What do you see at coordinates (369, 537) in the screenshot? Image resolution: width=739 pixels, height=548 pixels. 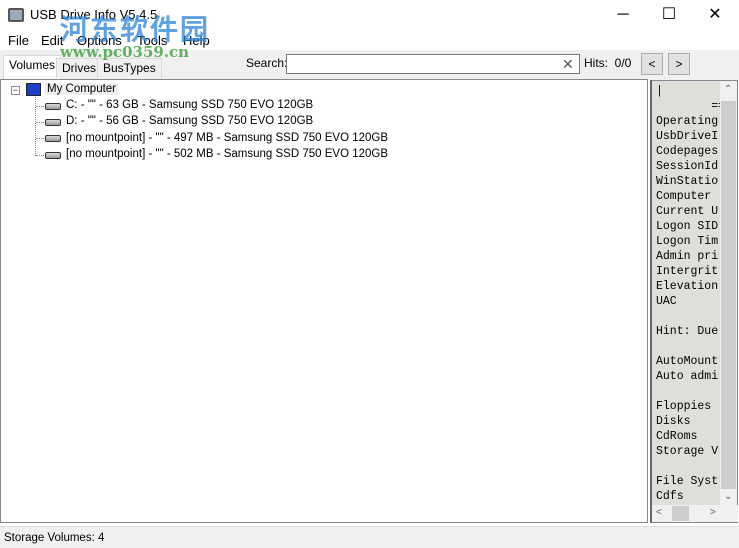 I see `status-bar: Storage Volumes: 4` at bounding box center [369, 537].